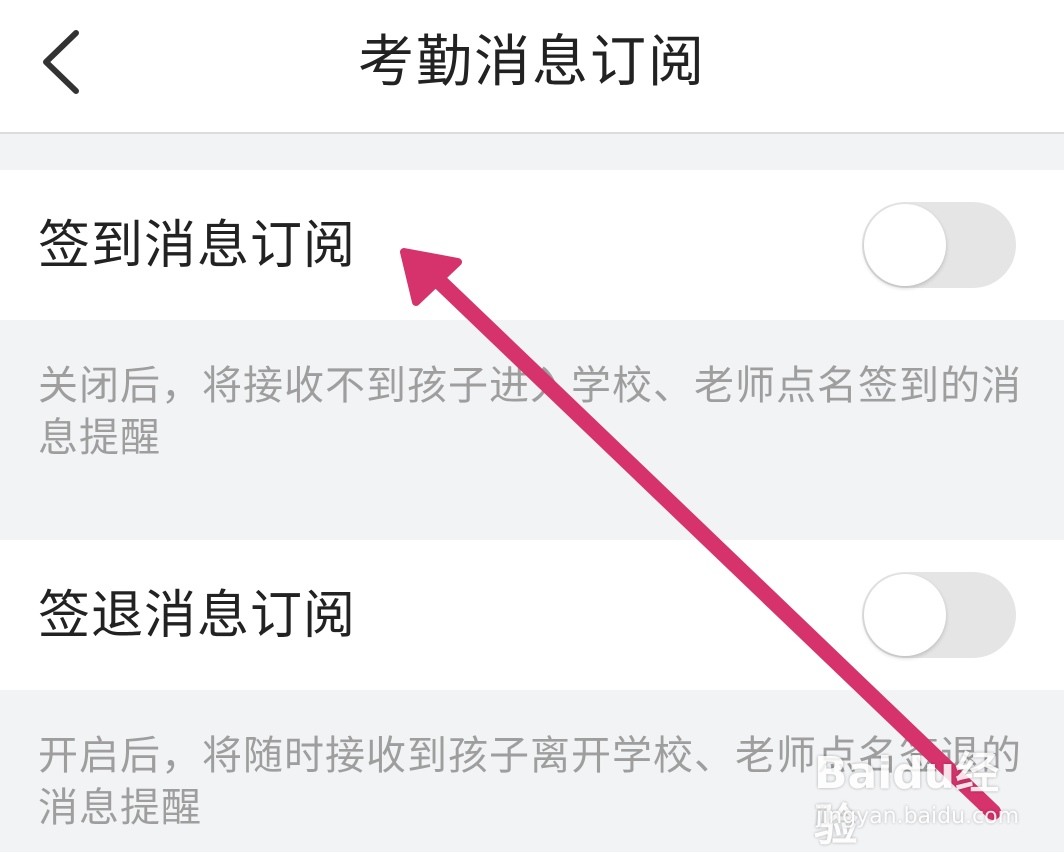 This screenshot has width=1064, height=852. I want to click on checkout-subscription-label: 签退消息订阅, so click(197, 616).